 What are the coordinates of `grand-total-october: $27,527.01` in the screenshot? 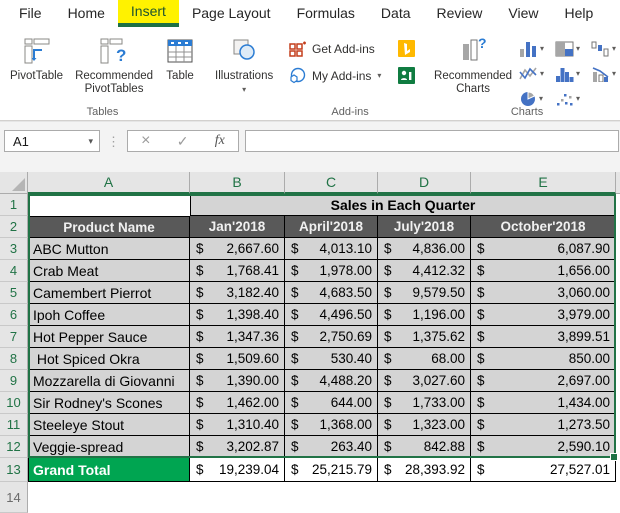 It's located at (543, 470).